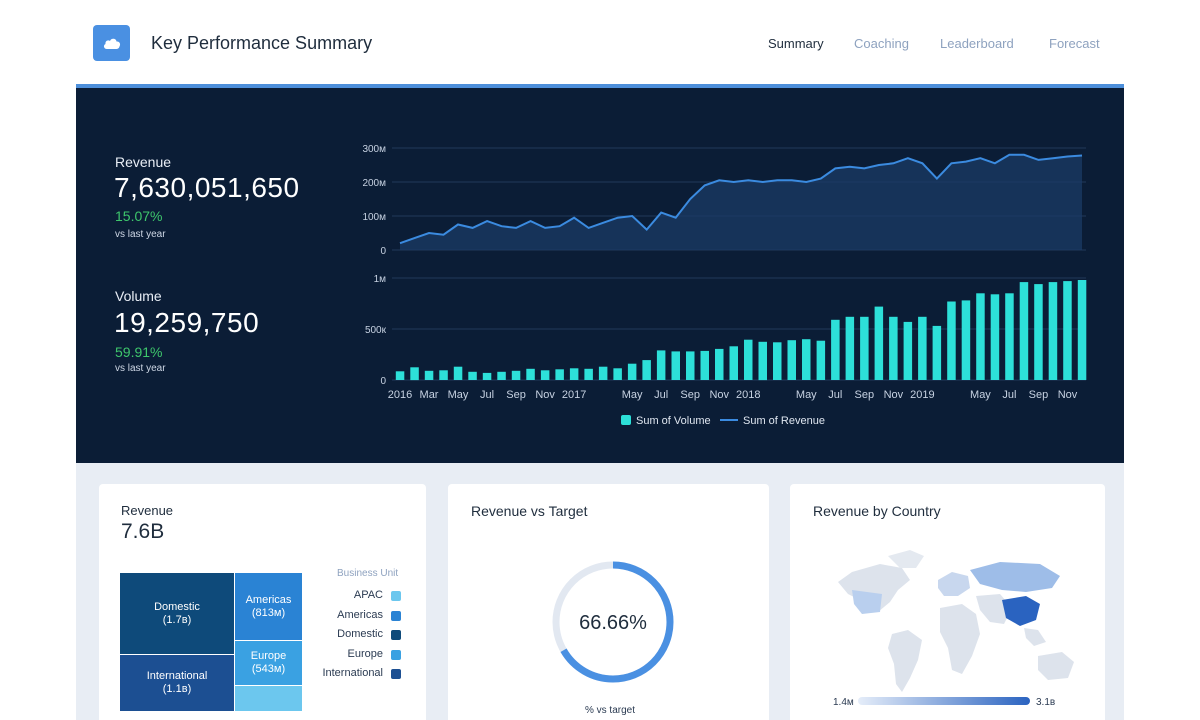 This screenshot has height=720, width=1200. What do you see at coordinates (843, 702) in the screenshot?
I see `scale-min-label: 1.4м` at bounding box center [843, 702].